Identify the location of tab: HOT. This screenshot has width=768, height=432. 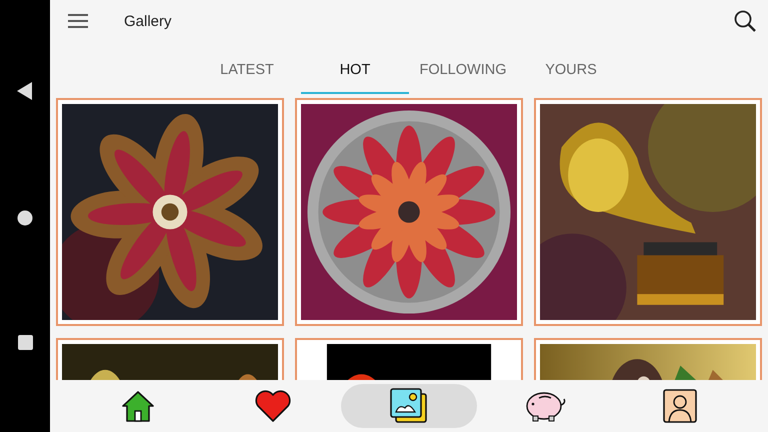
(355, 68).